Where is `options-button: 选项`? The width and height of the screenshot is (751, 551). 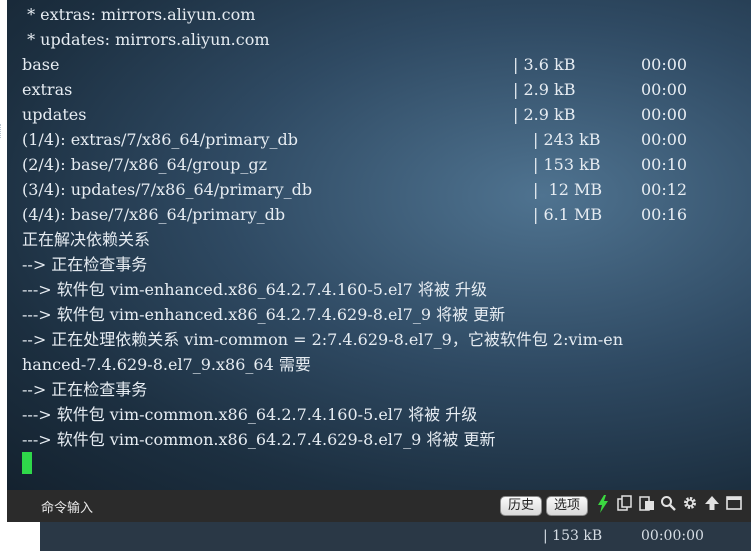 options-button: 选项 is located at coordinates (567, 506).